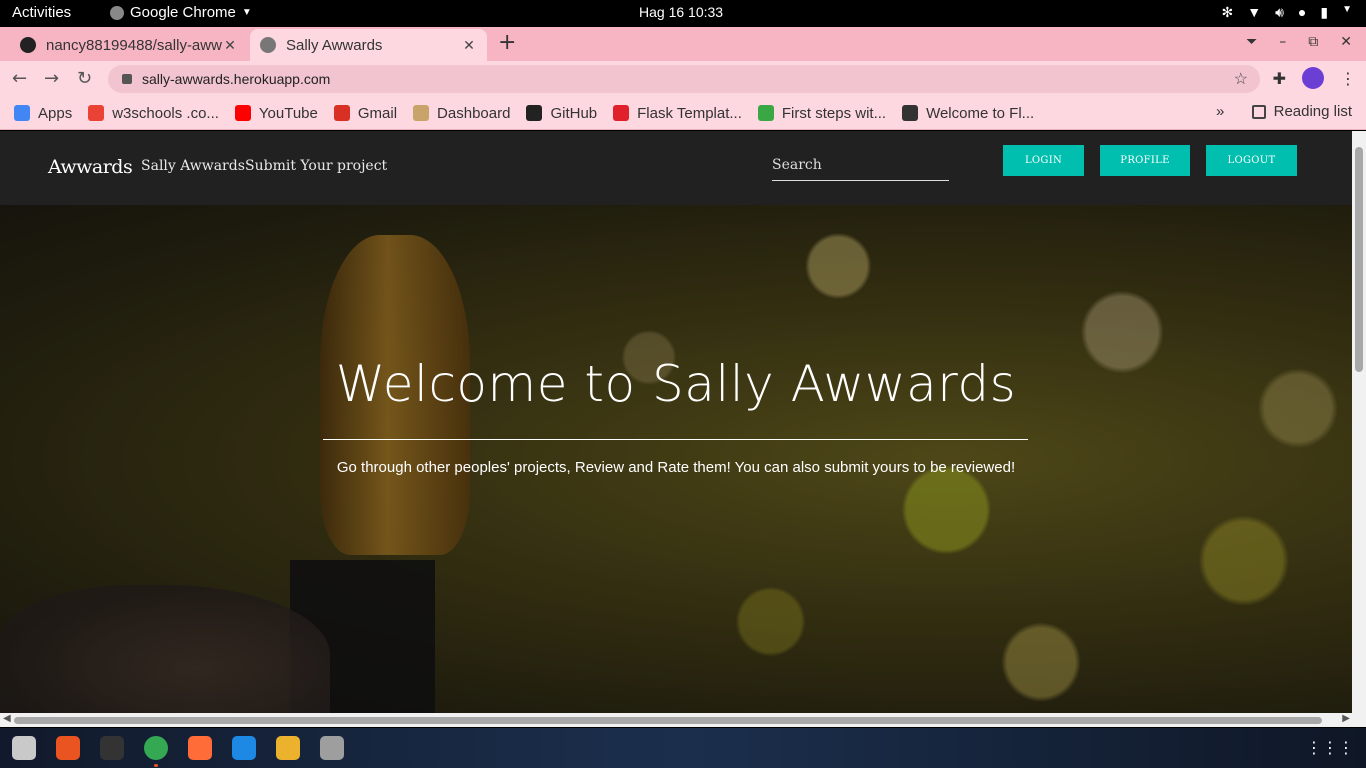  I want to click on reading-list-label: Reading list, so click(1312, 111).